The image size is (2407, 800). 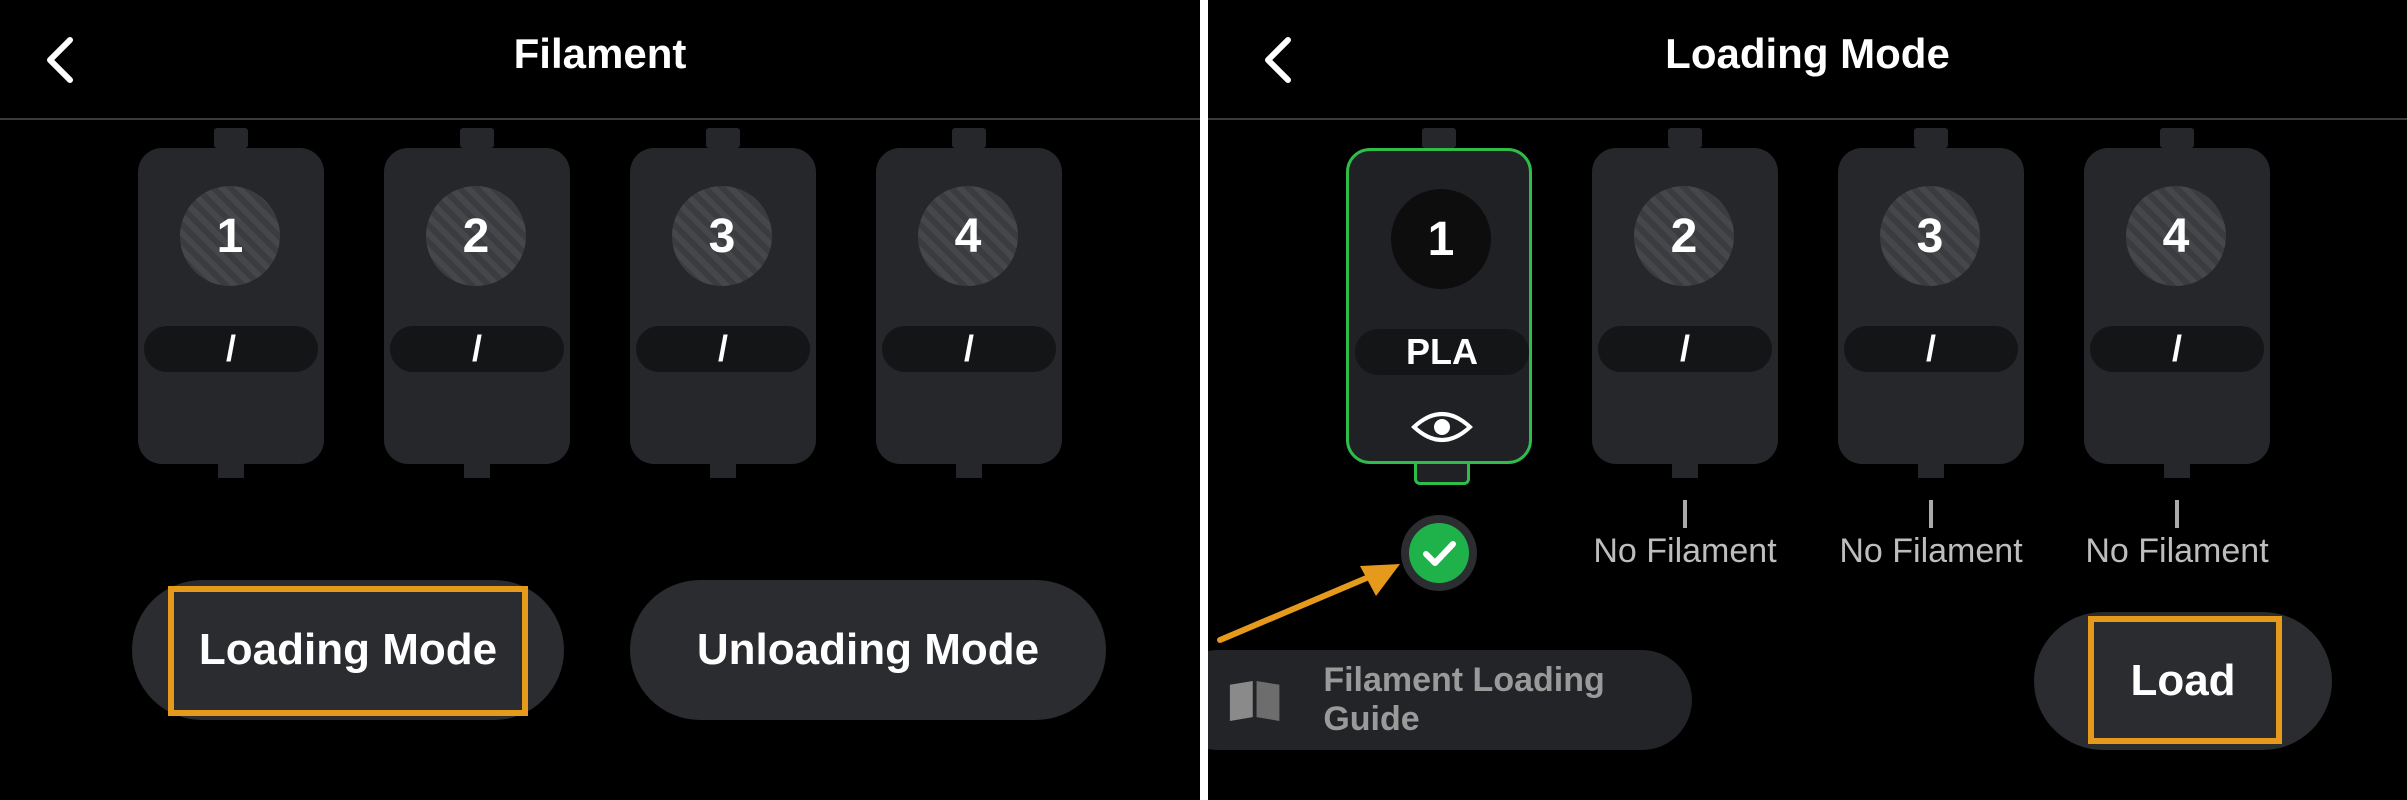 What do you see at coordinates (348, 650) in the screenshot?
I see `loading-mode-button: Loading Mode` at bounding box center [348, 650].